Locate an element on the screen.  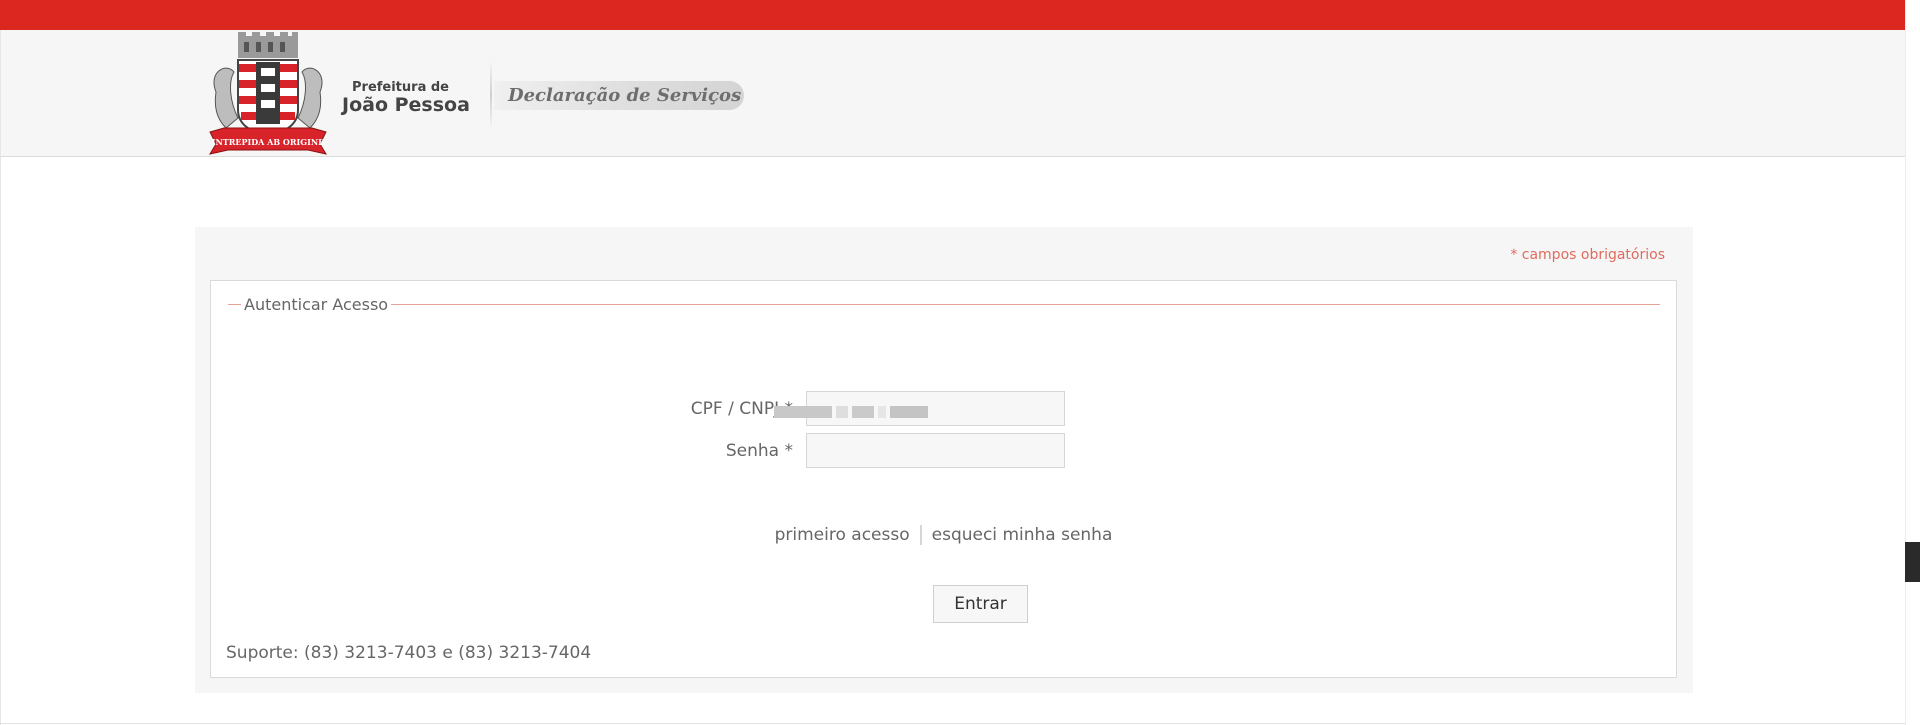
support-phones: Suporte: (83) 3213-7403 e (83) 3213-7404 is located at coordinates (409, 653).